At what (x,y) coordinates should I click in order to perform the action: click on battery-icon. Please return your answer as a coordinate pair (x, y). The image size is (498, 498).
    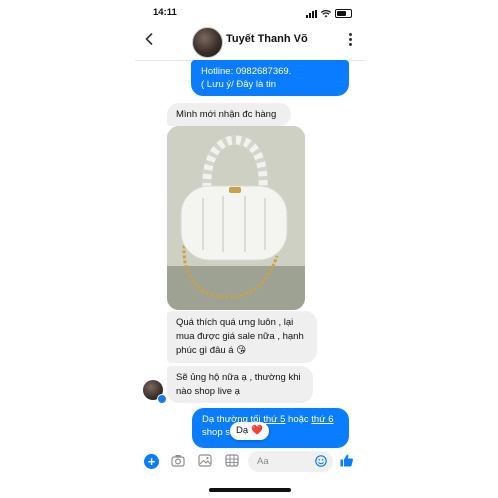
    Looking at the image, I should click on (343, 13).